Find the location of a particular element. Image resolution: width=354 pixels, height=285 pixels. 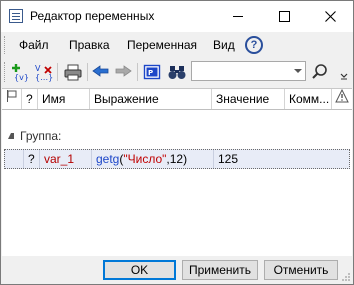

row-expression: getg("Число",12) is located at coordinates (153, 159).